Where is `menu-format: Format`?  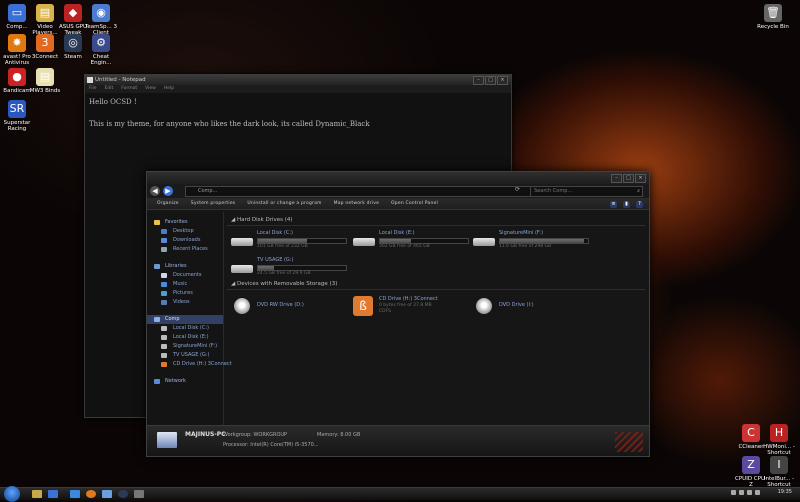
menu-format: Format is located at coordinates (129, 89).